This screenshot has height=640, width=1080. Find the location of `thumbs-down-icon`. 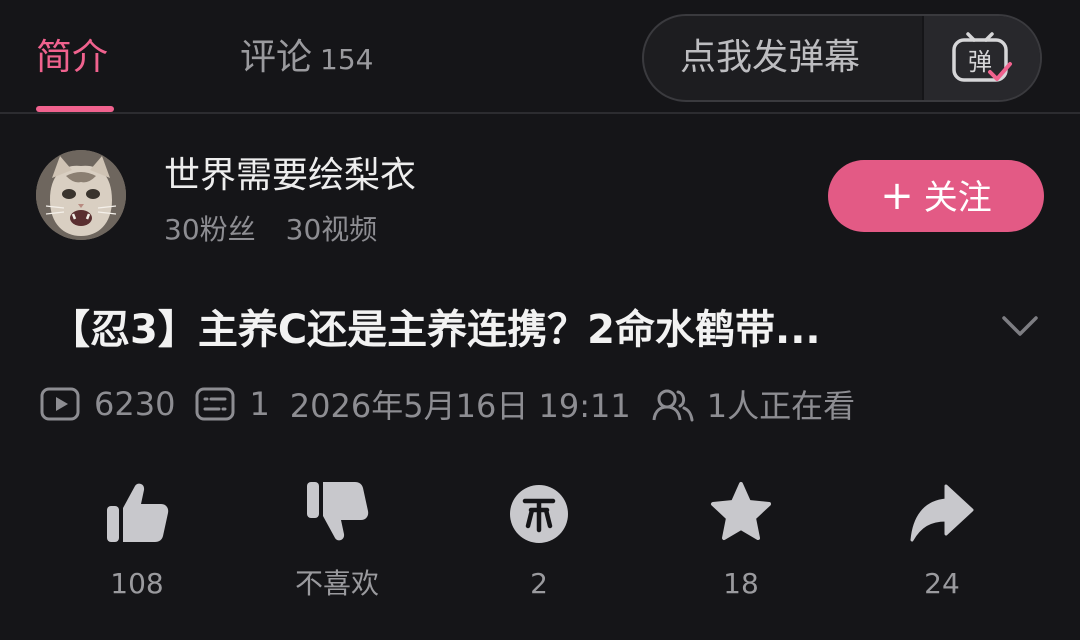

thumbs-down-icon is located at coordinates (338, 511).